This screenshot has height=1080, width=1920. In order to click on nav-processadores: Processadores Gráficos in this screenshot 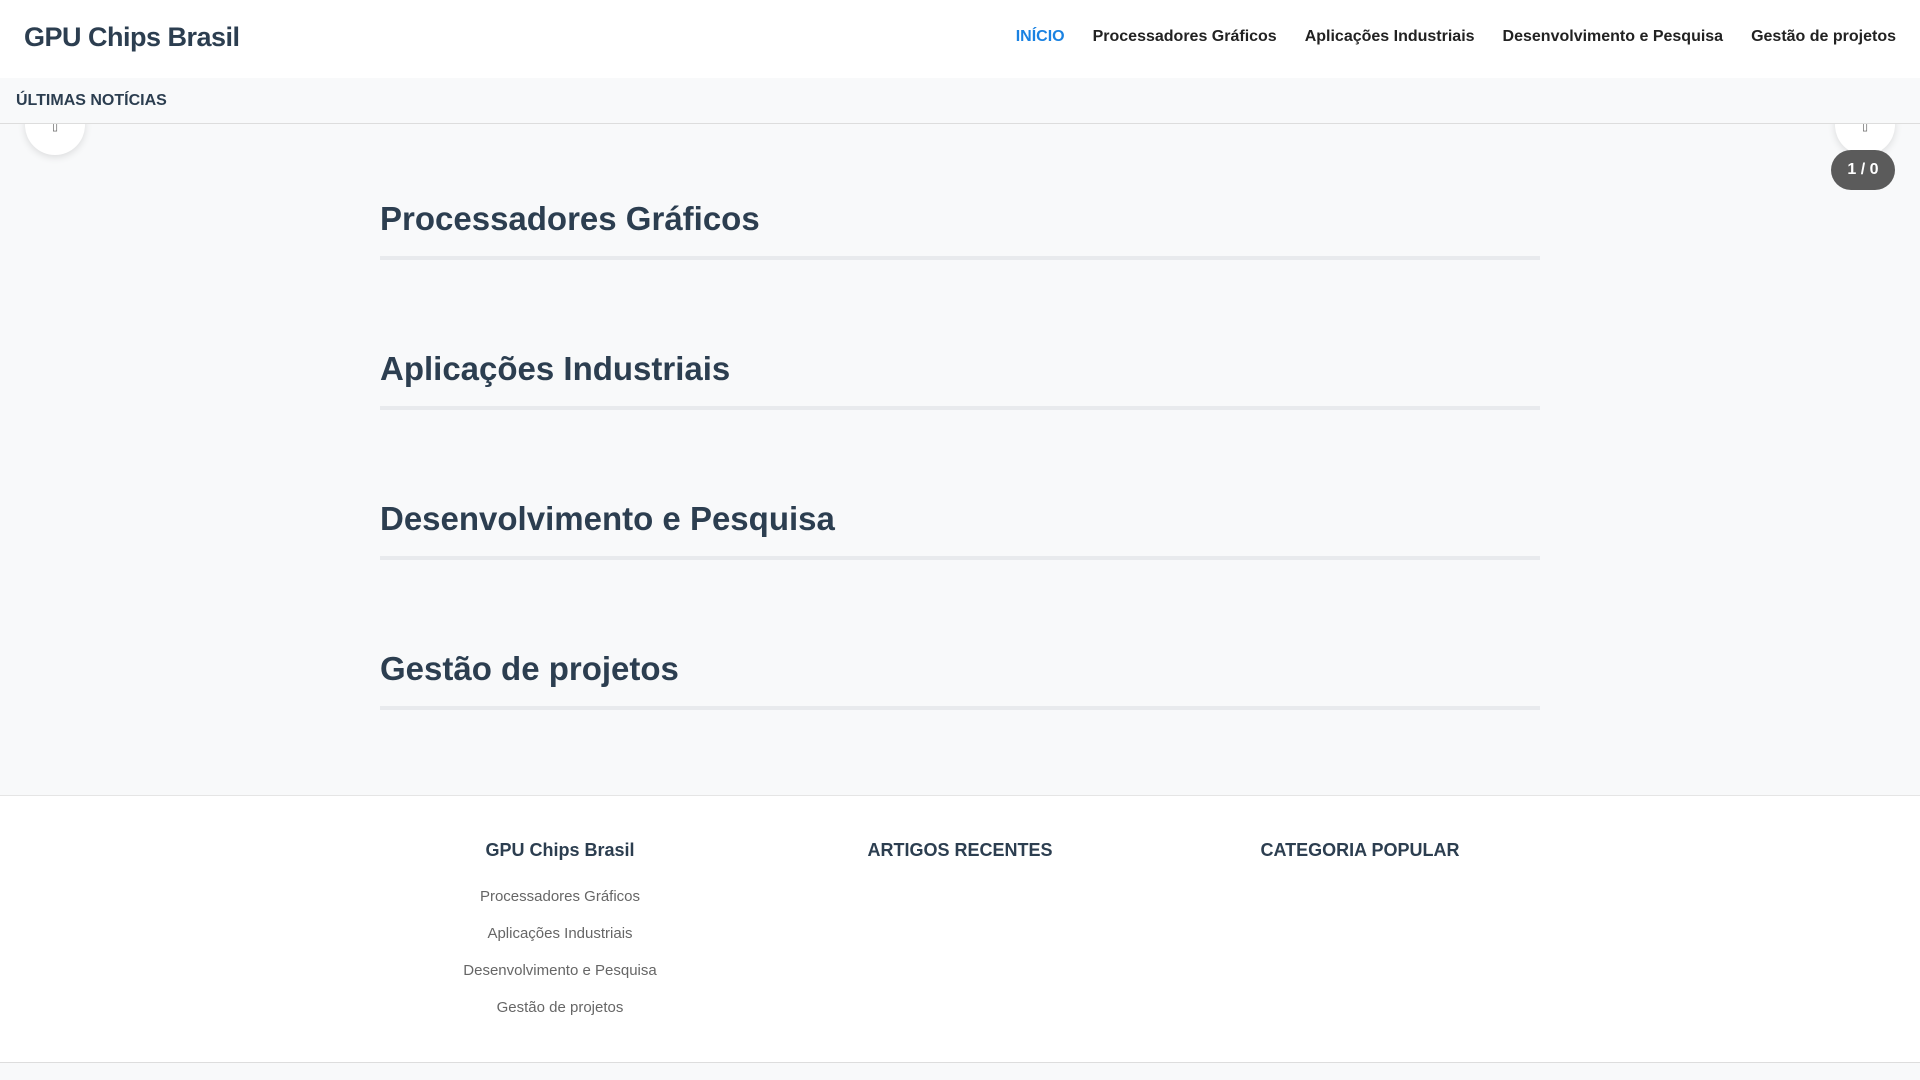, I will do `click(1185, 37)`.